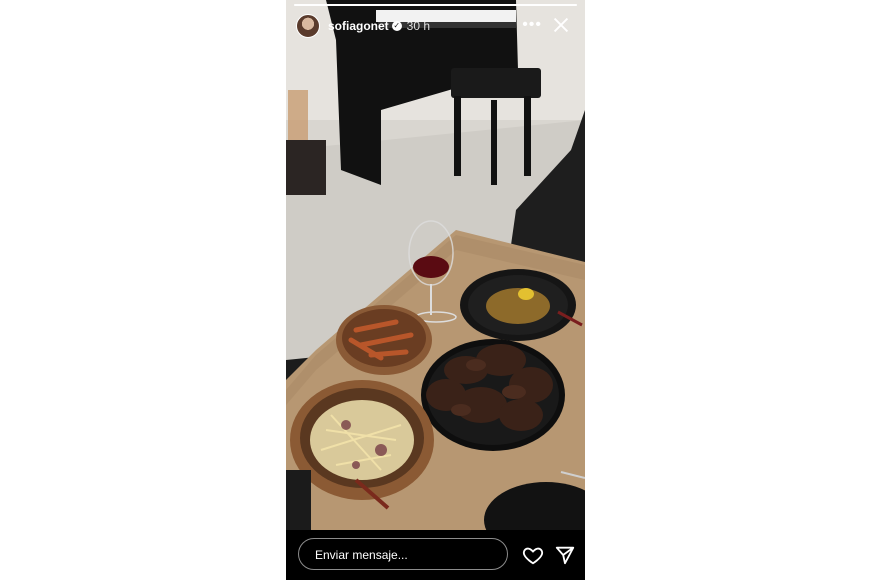  What do you see at coordinates (418, 26) in the screenshot?
I see `timestamp: 30 h` at bounding box center [418, 26].